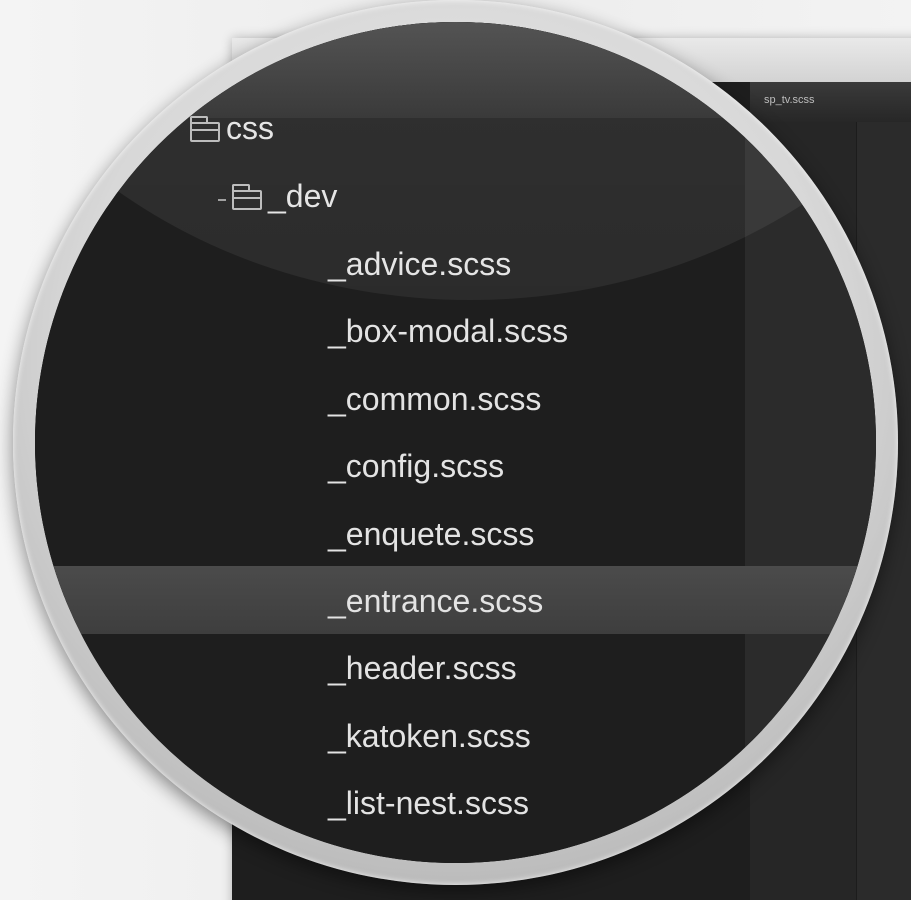 The width and height of the screenshot is (911, 900). What do you see at coordinates (434, 399) in the screenshot?
I see `tree-file-common: _common.scss` at bounding box center [434, 399].